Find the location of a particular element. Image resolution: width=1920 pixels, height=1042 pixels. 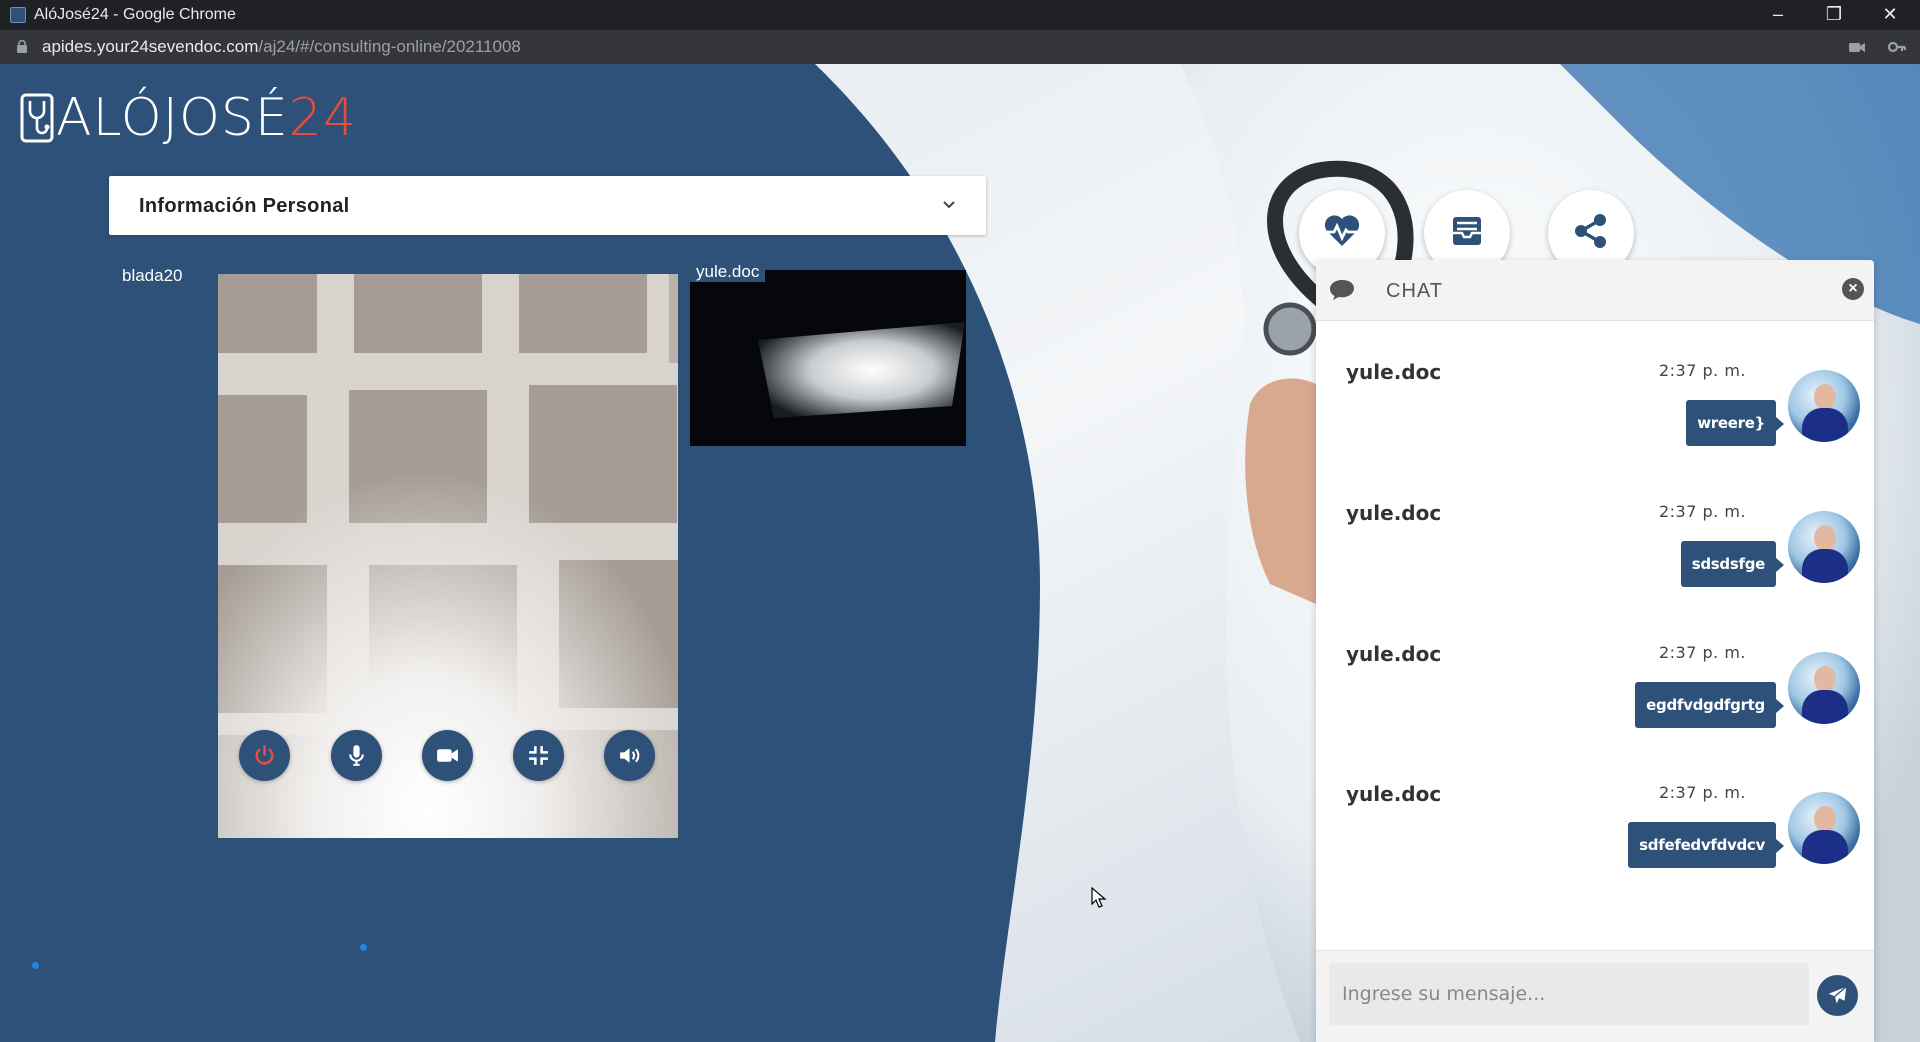

remote-video-frame is located at coordinates (828, 358).